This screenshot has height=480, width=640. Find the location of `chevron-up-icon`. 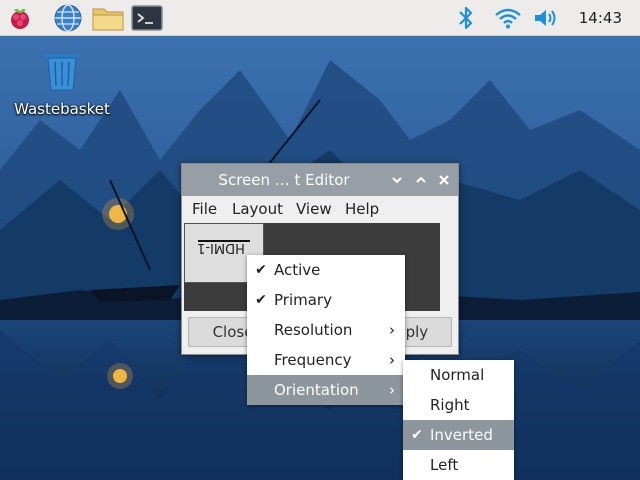

chevron-up-icon is located at coordinates (421, 179).